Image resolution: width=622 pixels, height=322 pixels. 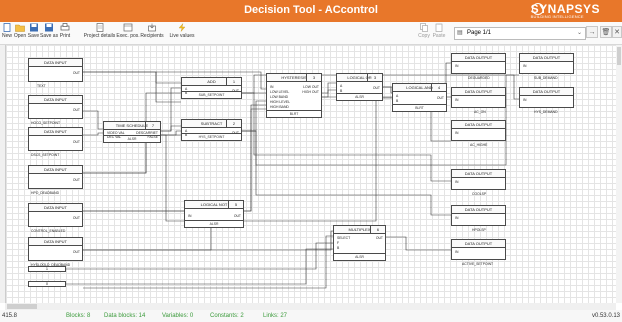 I want to click on paste-button: Paste, so click(x=439, y=31).